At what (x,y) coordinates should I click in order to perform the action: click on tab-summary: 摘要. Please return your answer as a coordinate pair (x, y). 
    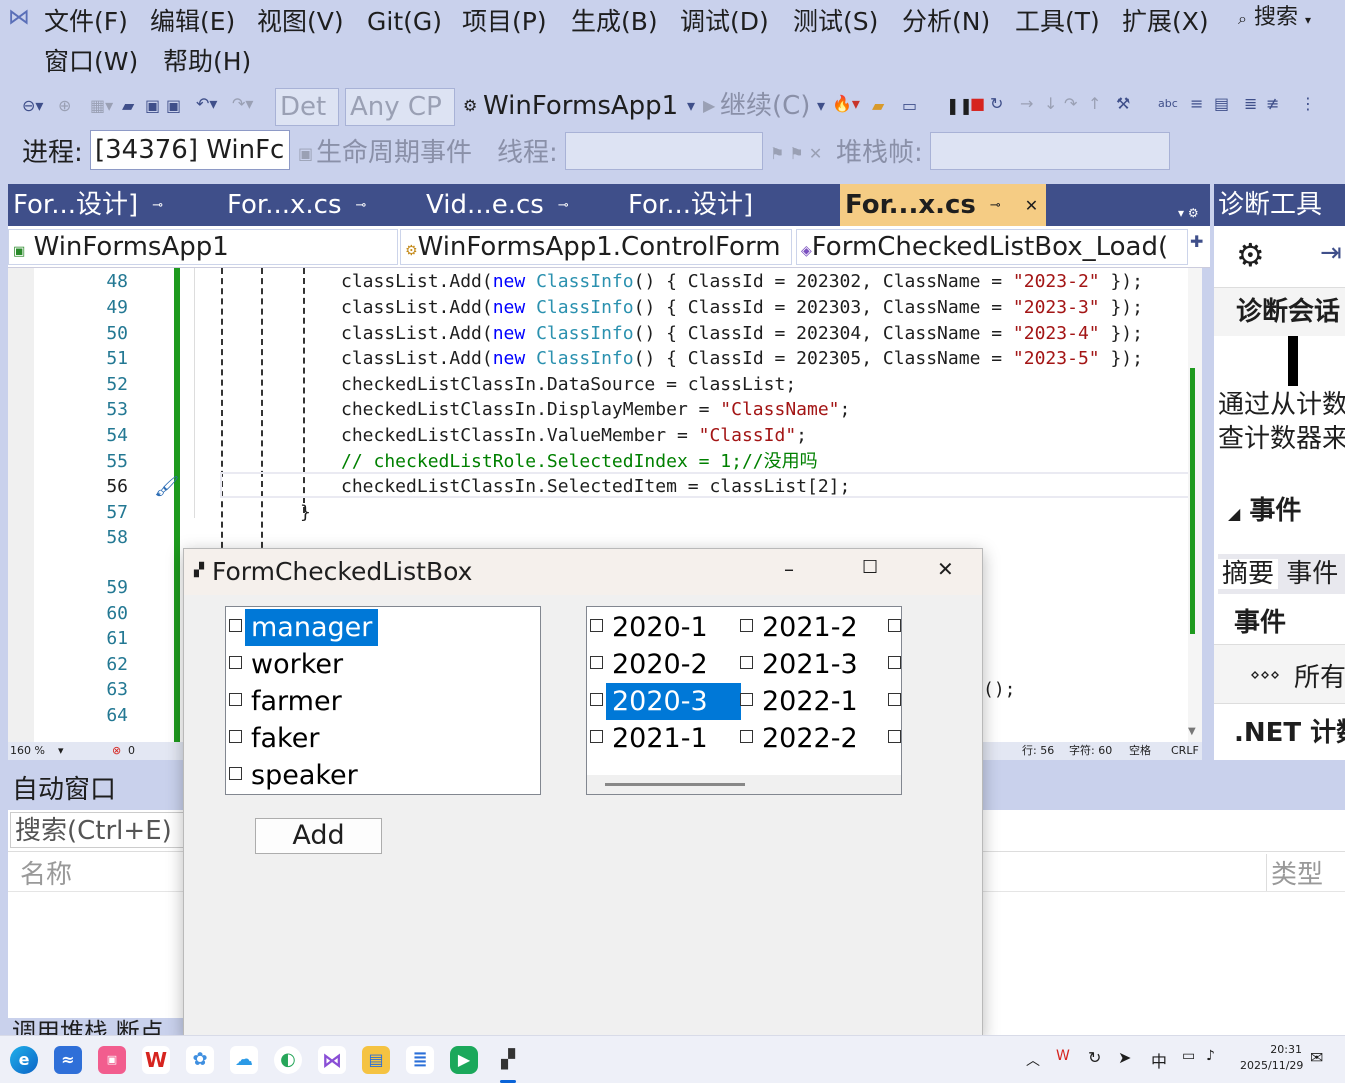
    Looking at the image, I should click on (1248, 574).